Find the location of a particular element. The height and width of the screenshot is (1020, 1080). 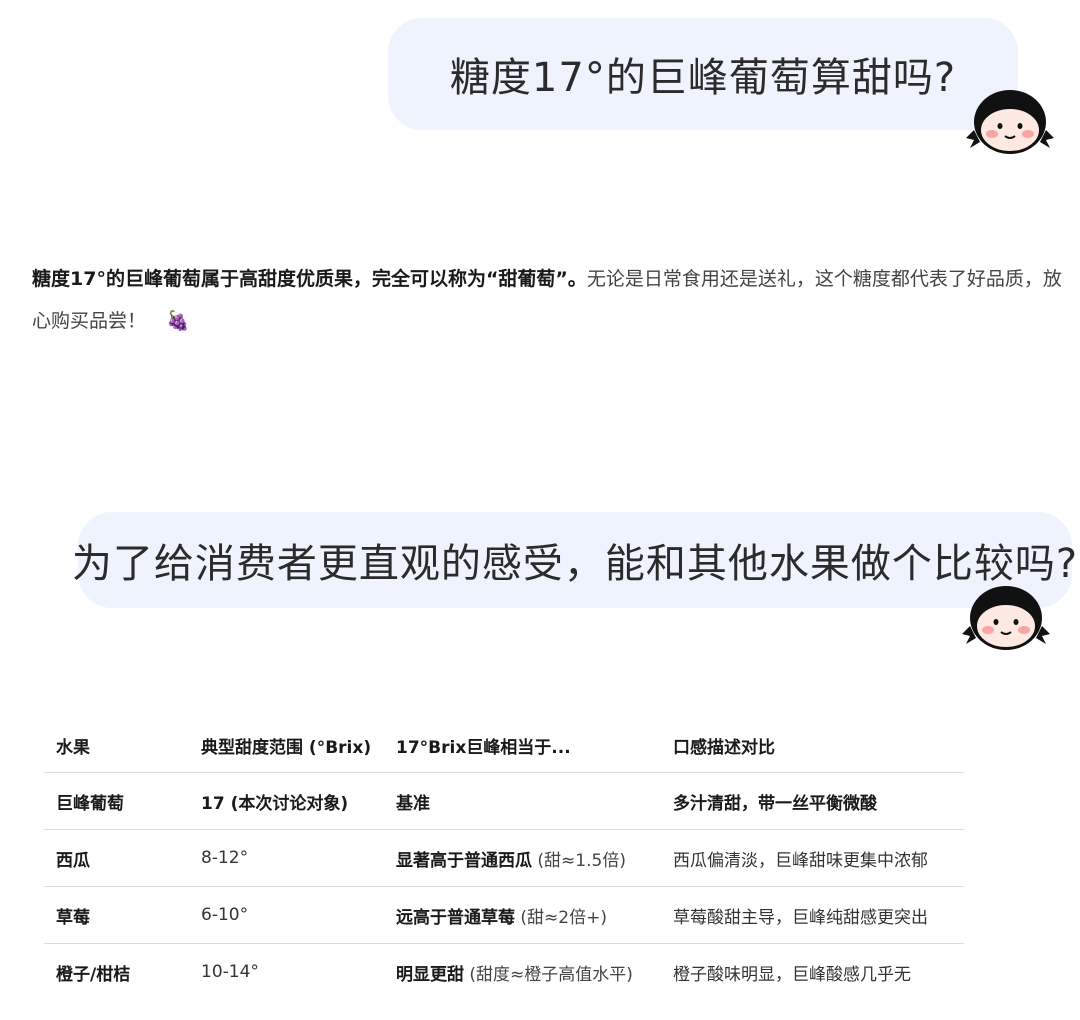

header-range: 典型甜度范围 (°Brix) is located at coordinates (286, 747).